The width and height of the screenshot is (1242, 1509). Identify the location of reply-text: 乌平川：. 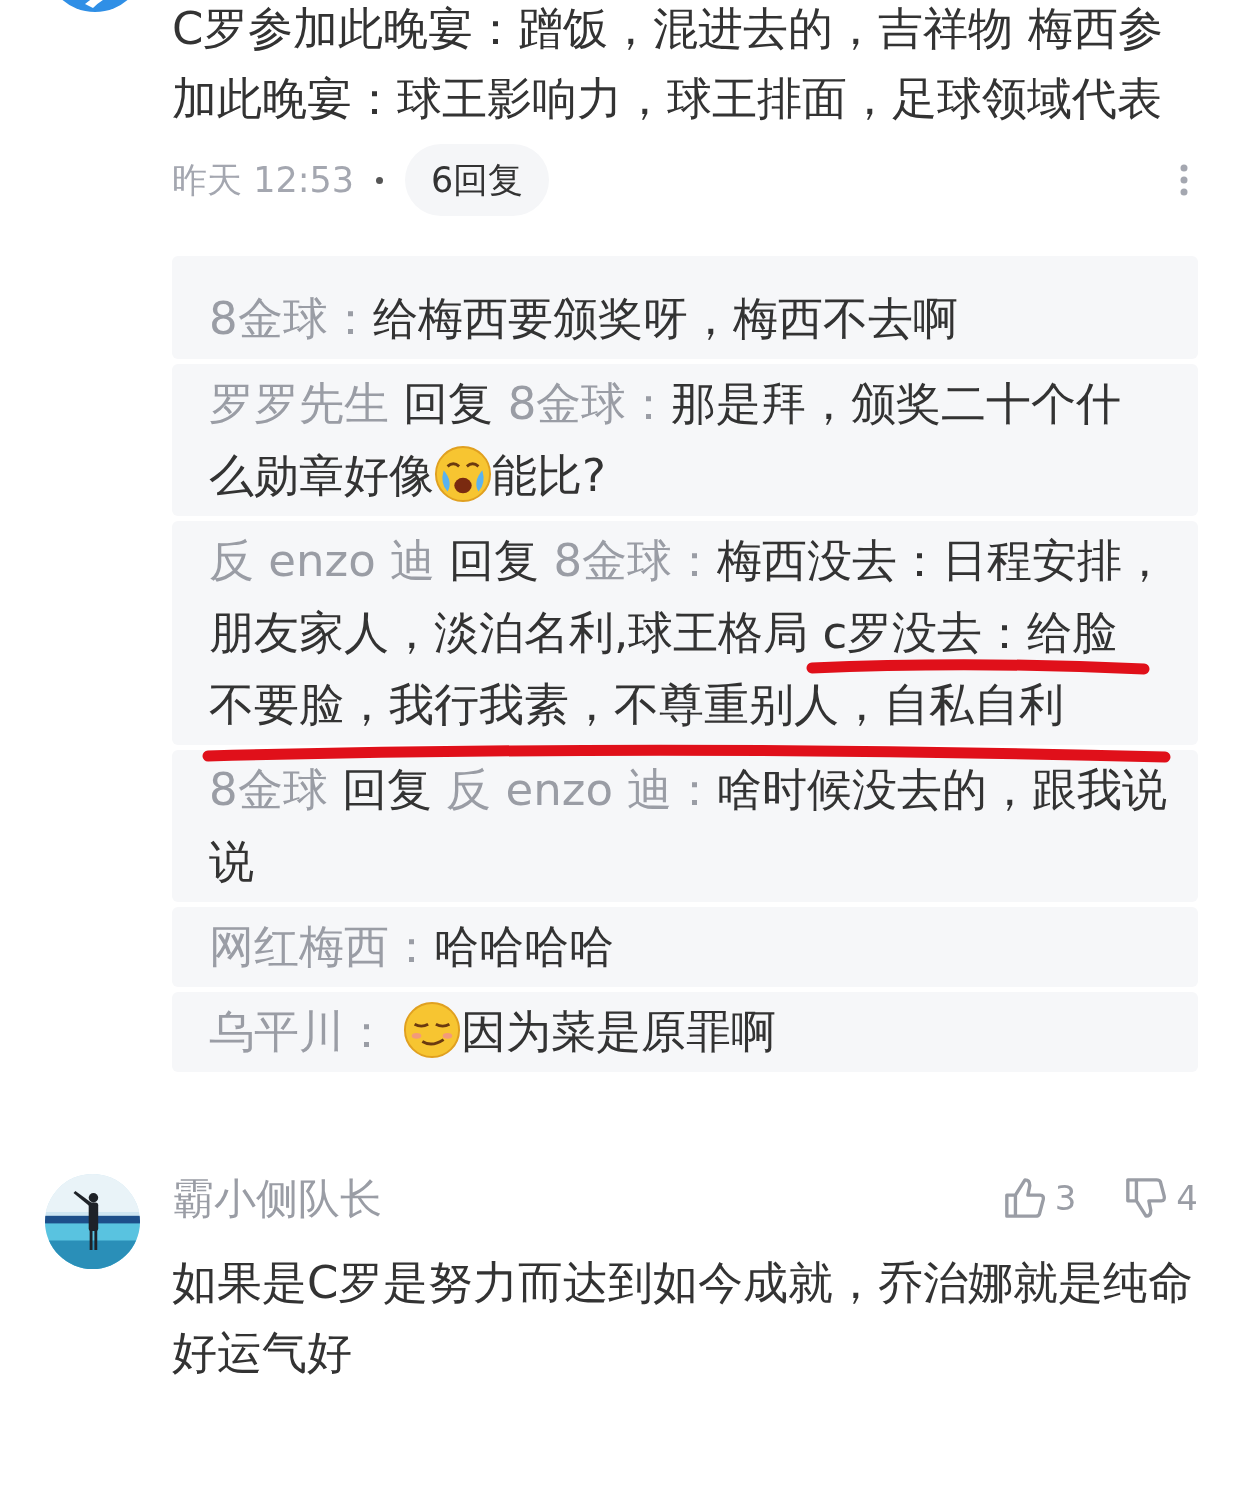
(299, 1031).